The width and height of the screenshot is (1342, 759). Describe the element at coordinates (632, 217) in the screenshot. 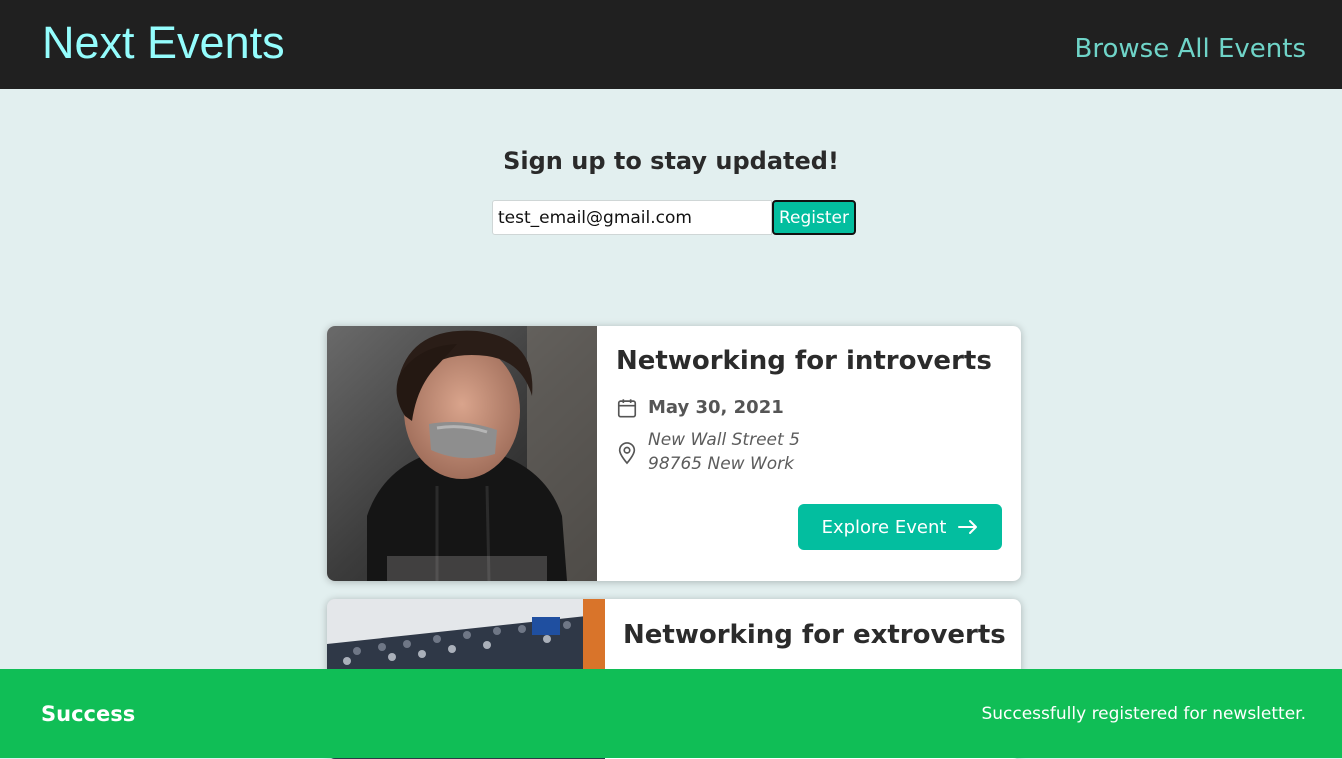

I see `newsletter-email-input` at that location.